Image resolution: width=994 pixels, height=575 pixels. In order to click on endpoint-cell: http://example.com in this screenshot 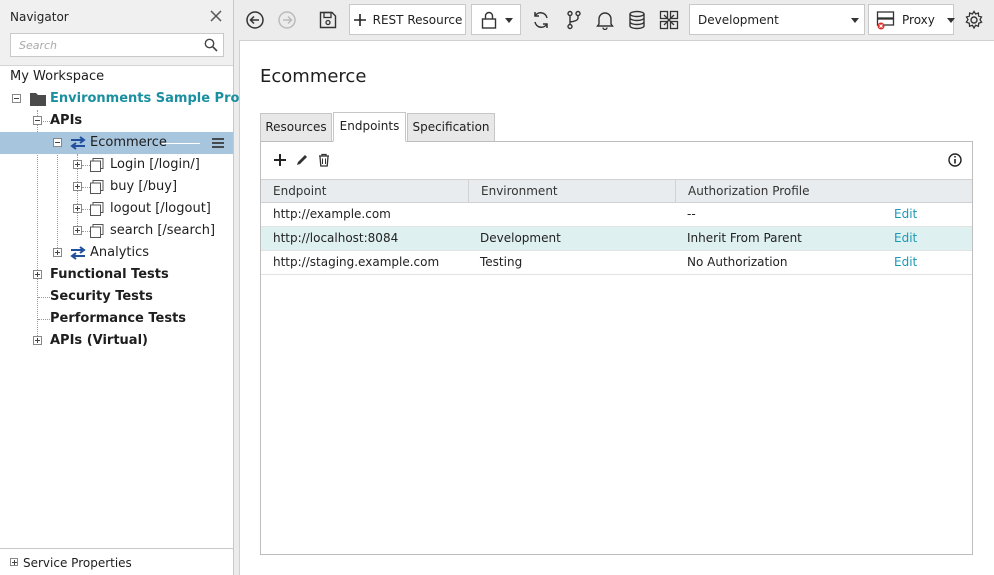, I will do `click(332, 214)`.